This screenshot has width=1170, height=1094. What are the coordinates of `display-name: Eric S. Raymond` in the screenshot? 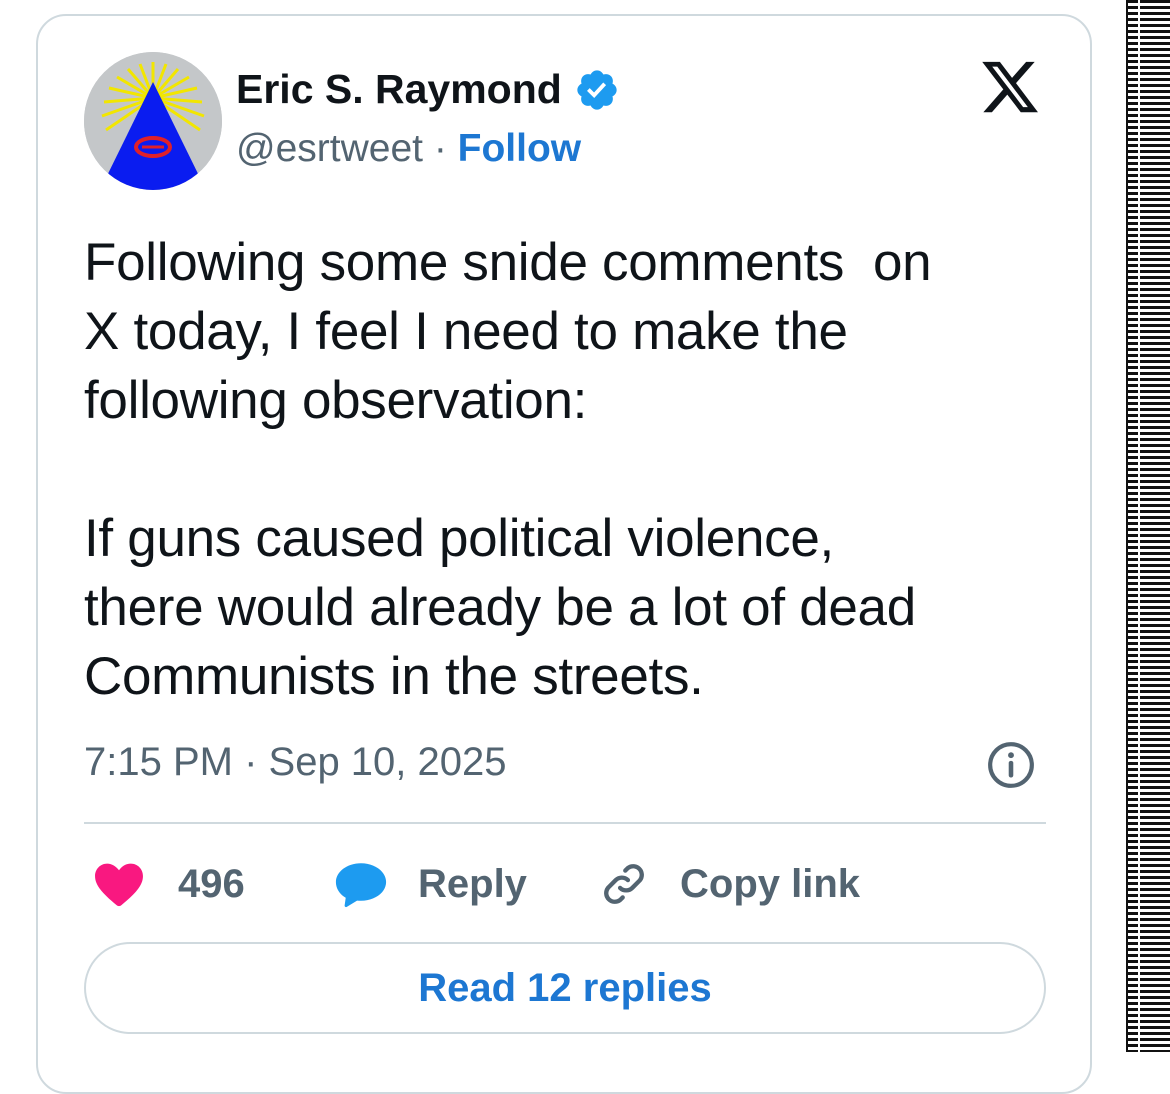 It's located at (428, 89).